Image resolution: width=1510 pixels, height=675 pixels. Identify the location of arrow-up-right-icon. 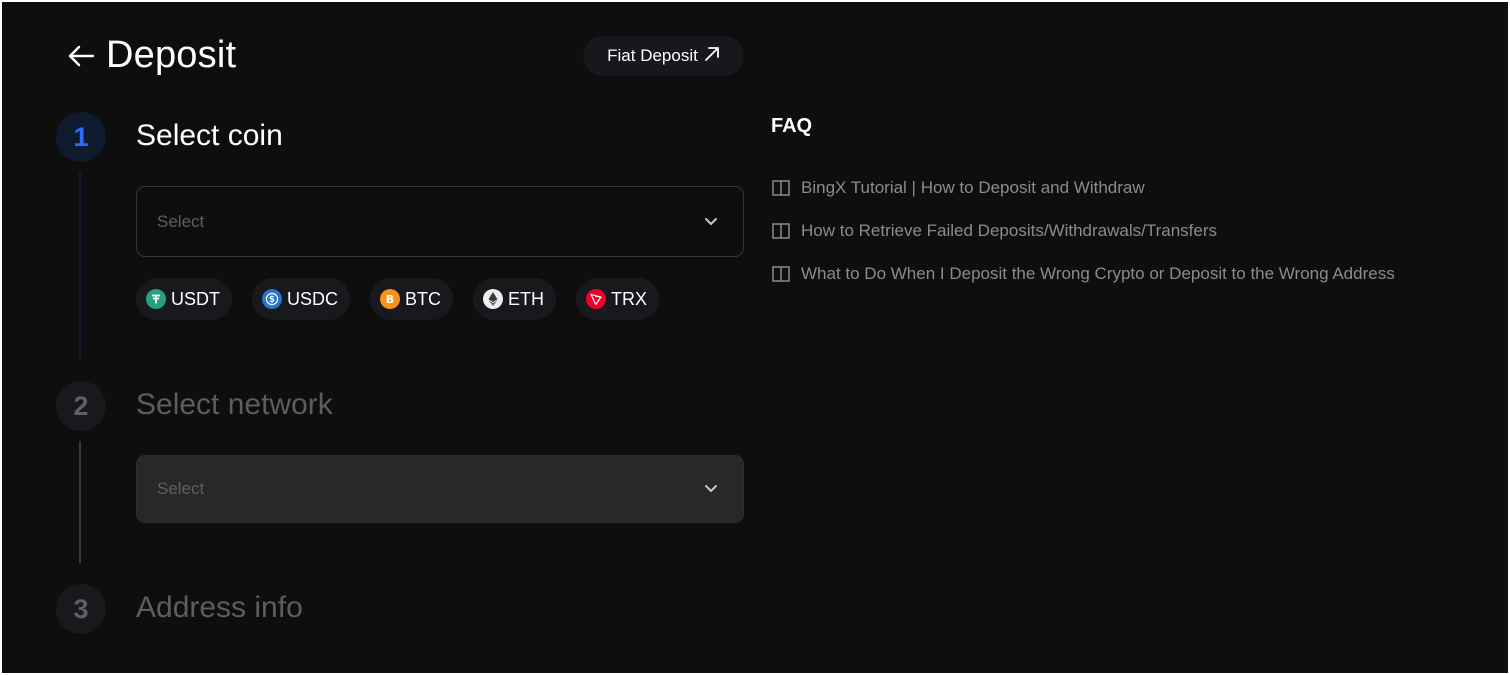
(712, 56).